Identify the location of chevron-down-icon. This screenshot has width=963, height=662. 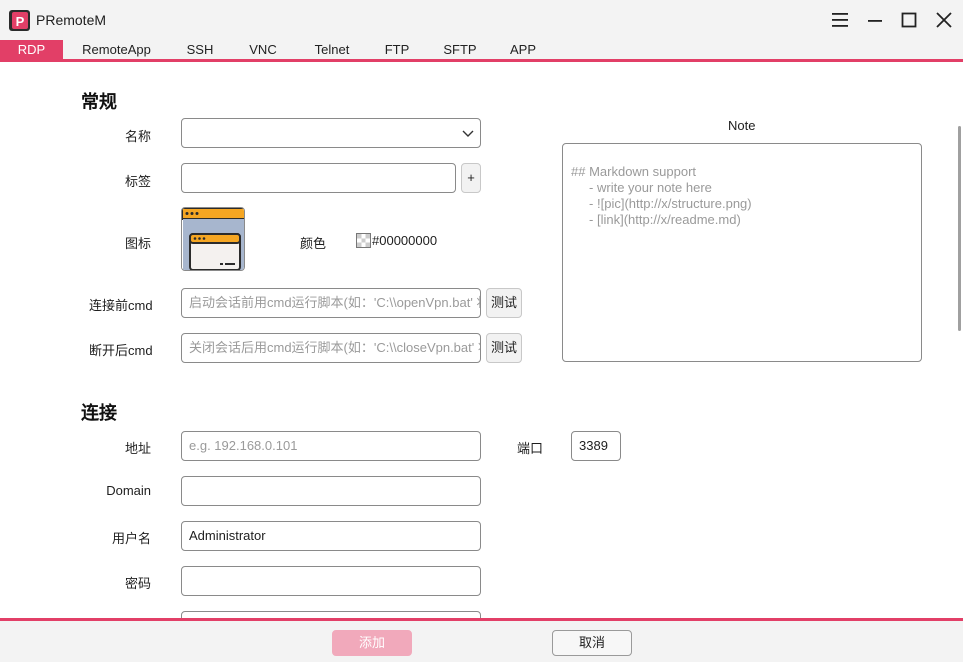
(468, 133).